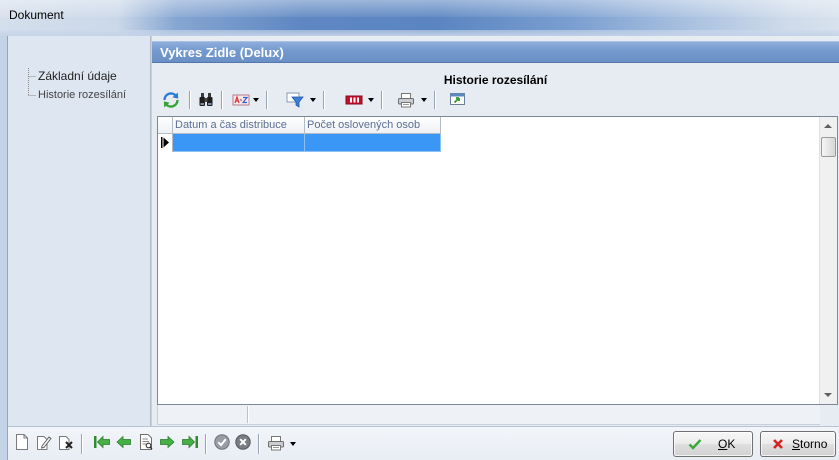  I want to click on column-header-datum: Datum a čas distribuce, so click(239, 125).